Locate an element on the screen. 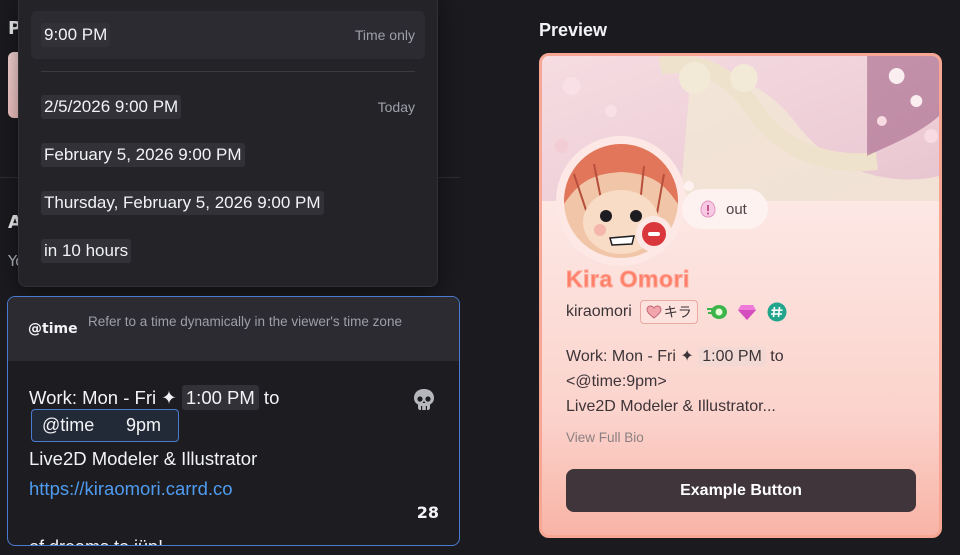 The height and width of the screenshot is (555, 960). time-option-label: Thursday, February 5, 2026 9:00 PM is located at coordinates (182, 203).